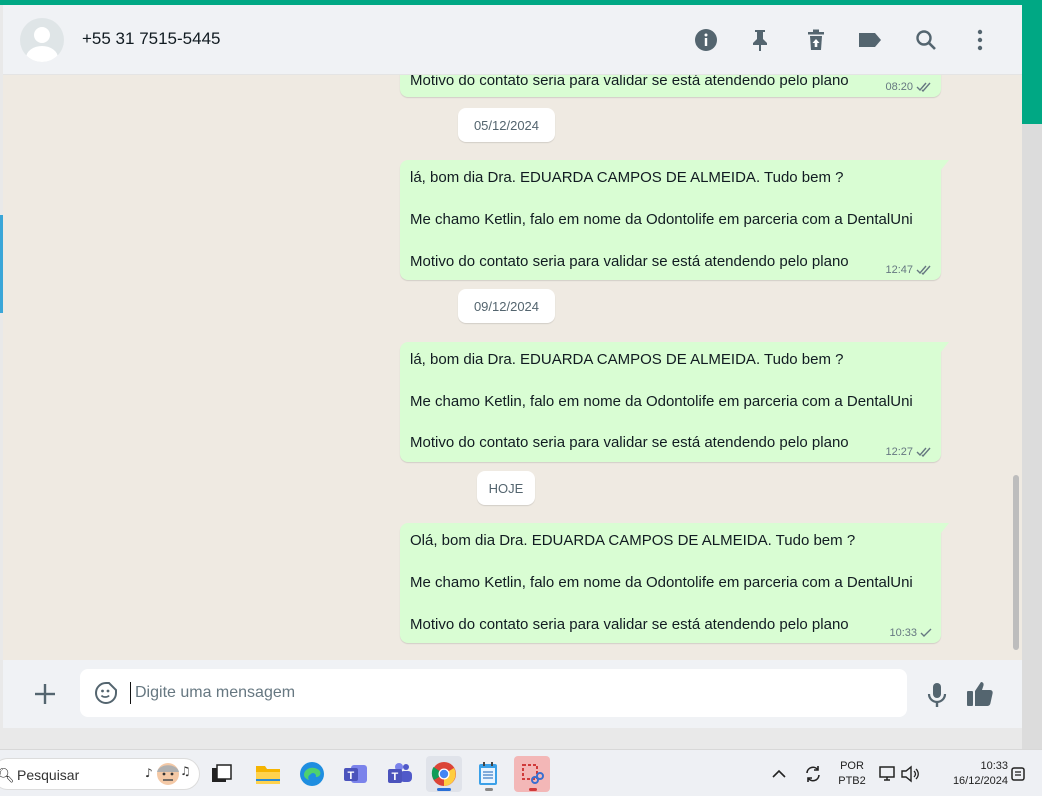 Image resolution: width=1042 pixels, height=796 pixels. I want to click on chat-scrollbar, so click(1016, 562).